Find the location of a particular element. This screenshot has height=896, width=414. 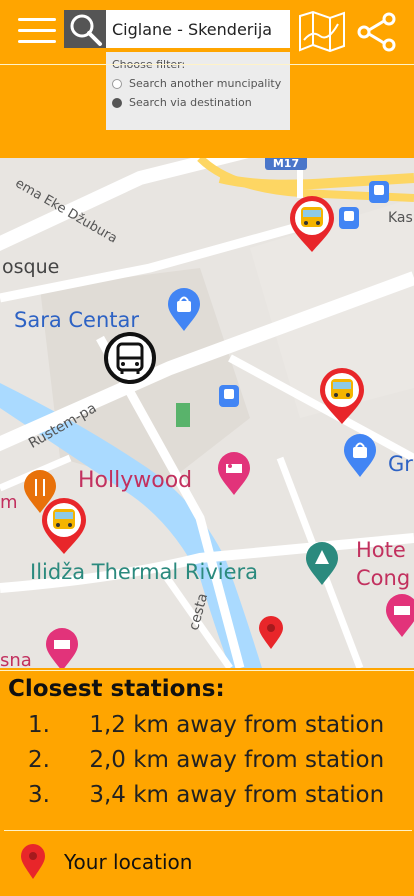

search-bar is located at coordinates (177, 29).